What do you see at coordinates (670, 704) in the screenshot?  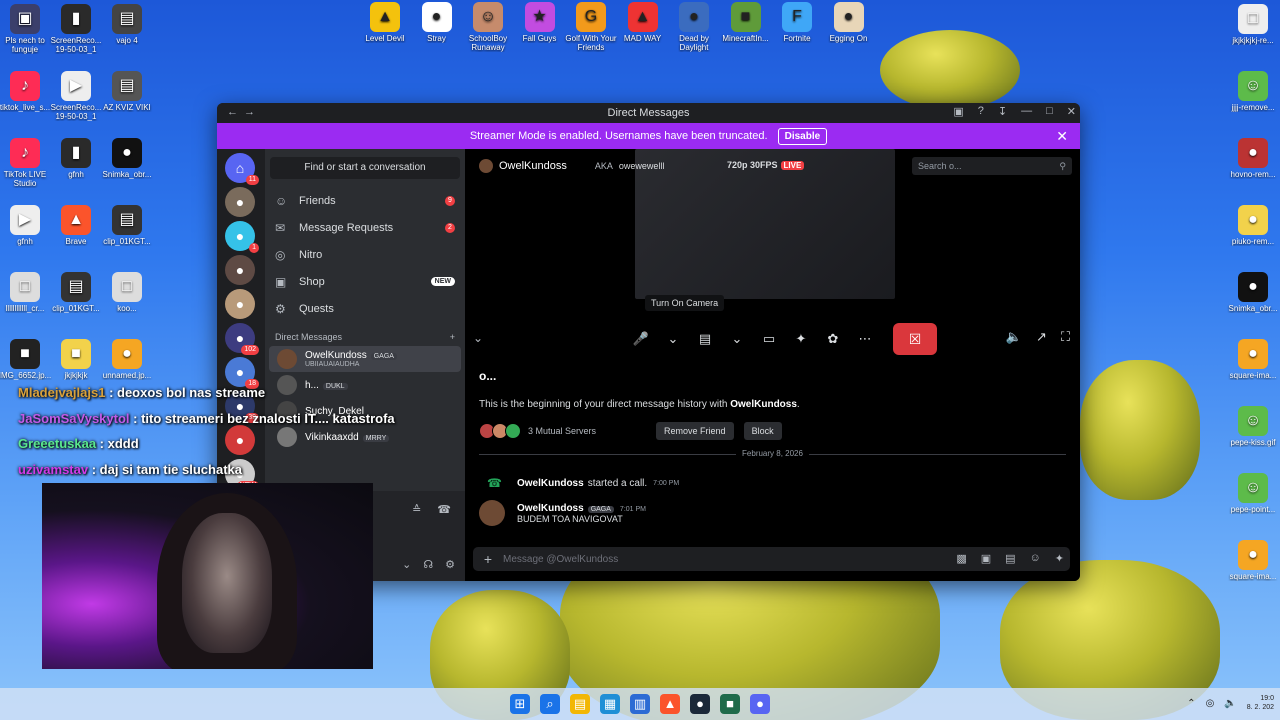 I see `taskbar-app-icon: ▲` at bounding box center [670, 704].